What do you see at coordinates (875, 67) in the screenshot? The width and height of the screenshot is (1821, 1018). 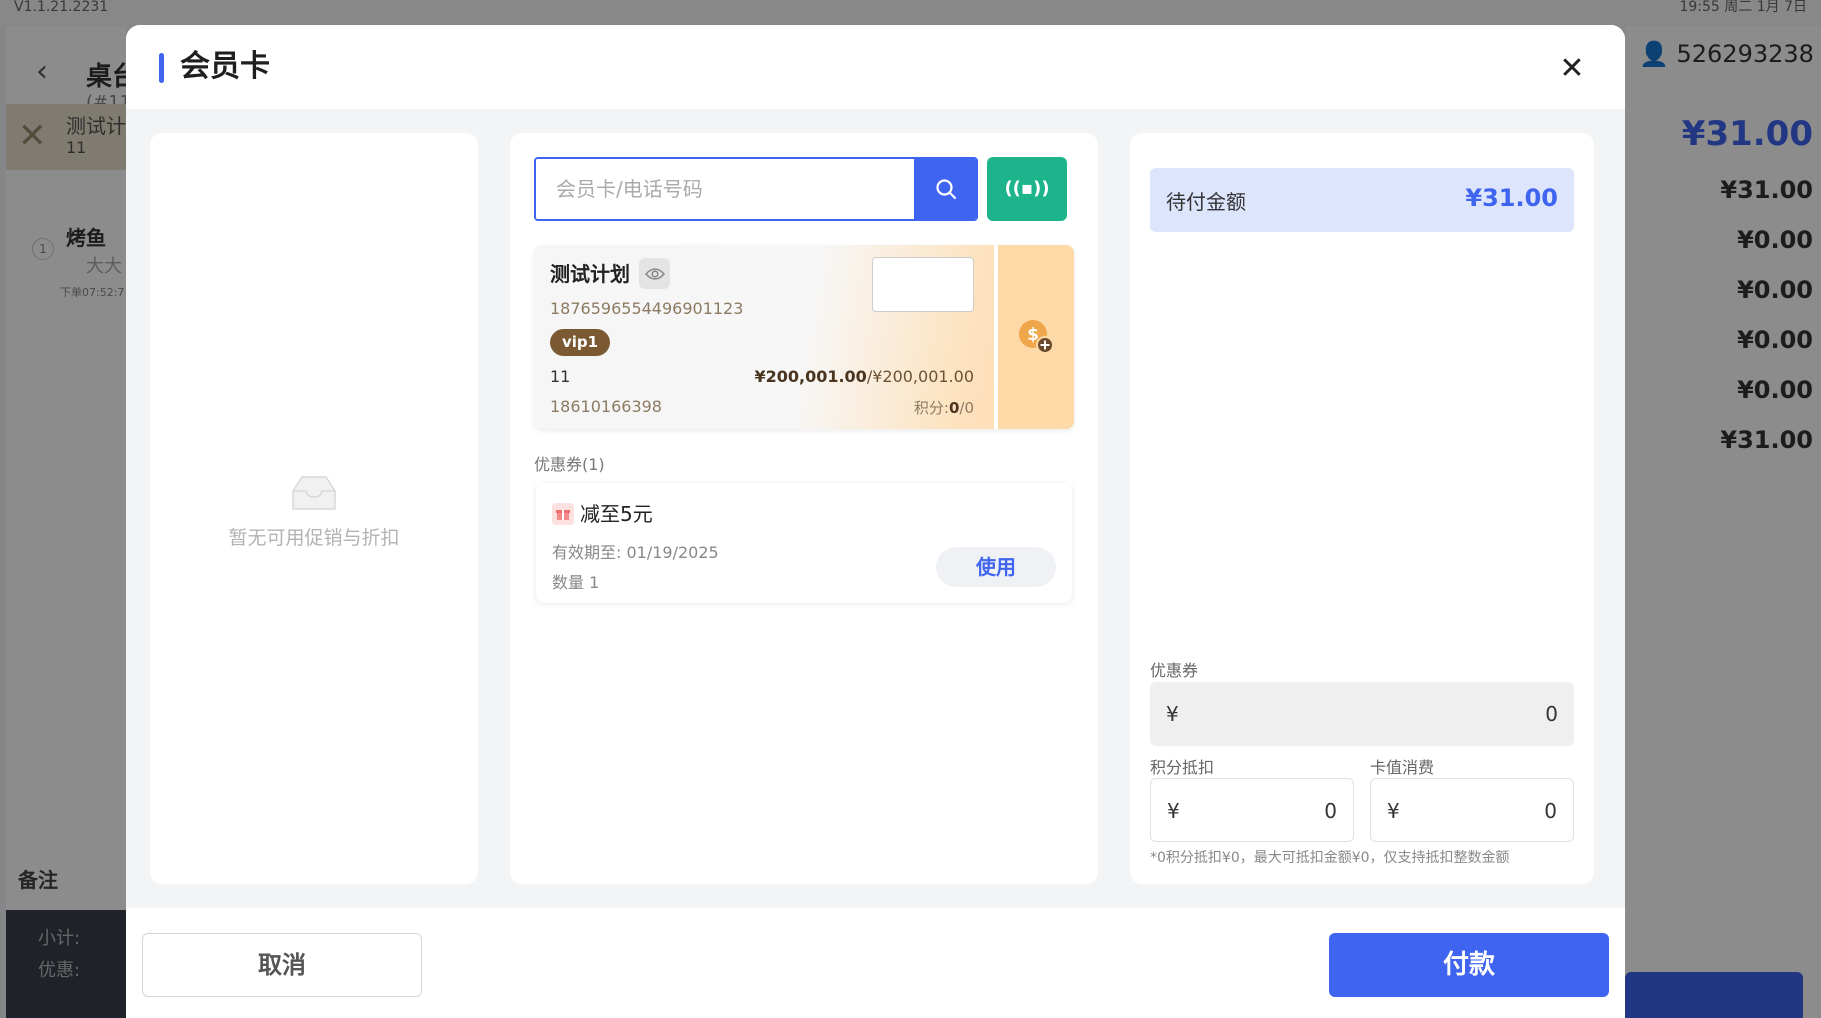 I see `dialog-header: 会员卡 ✕` at bounding box center [875, 67].